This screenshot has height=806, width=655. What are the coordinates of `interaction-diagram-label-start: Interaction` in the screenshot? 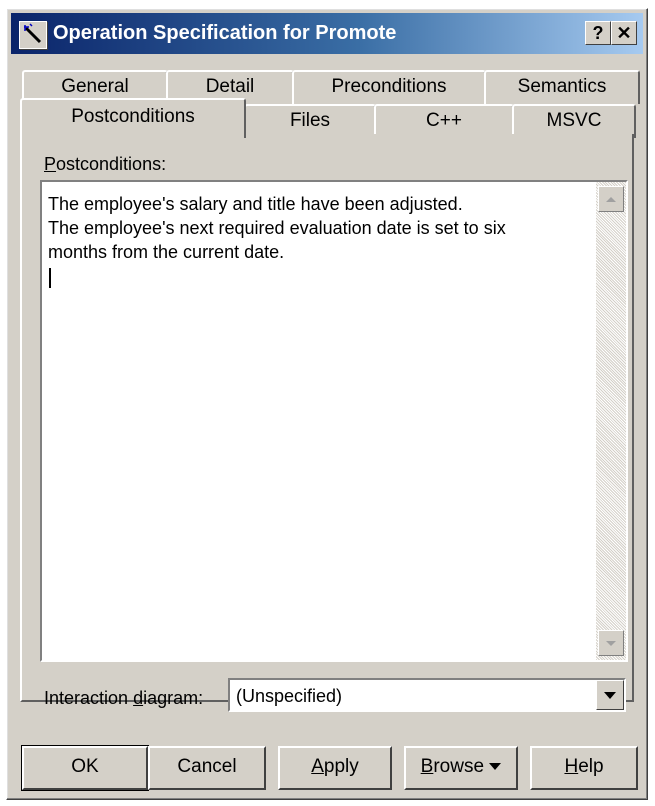 It's located at (89, 698).